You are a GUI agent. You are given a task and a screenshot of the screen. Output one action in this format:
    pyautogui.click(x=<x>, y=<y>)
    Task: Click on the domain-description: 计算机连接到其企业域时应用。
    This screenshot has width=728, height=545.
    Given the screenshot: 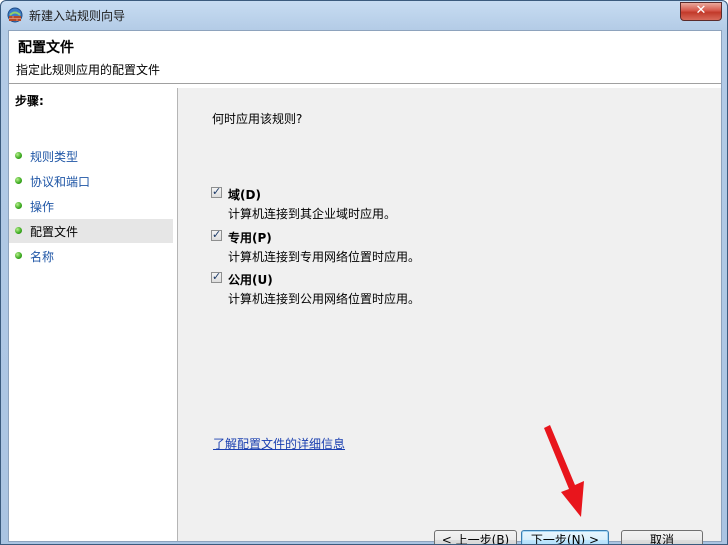 What is the action you would take?
    pyautogui.click(x=312, y=214)
    